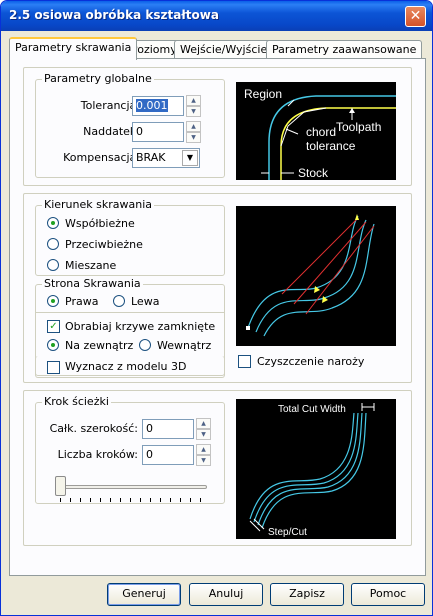 Image resolution: width=433 pixels, height=616 pixels. I want to click on from-model-checkbox, so click(53, 367).